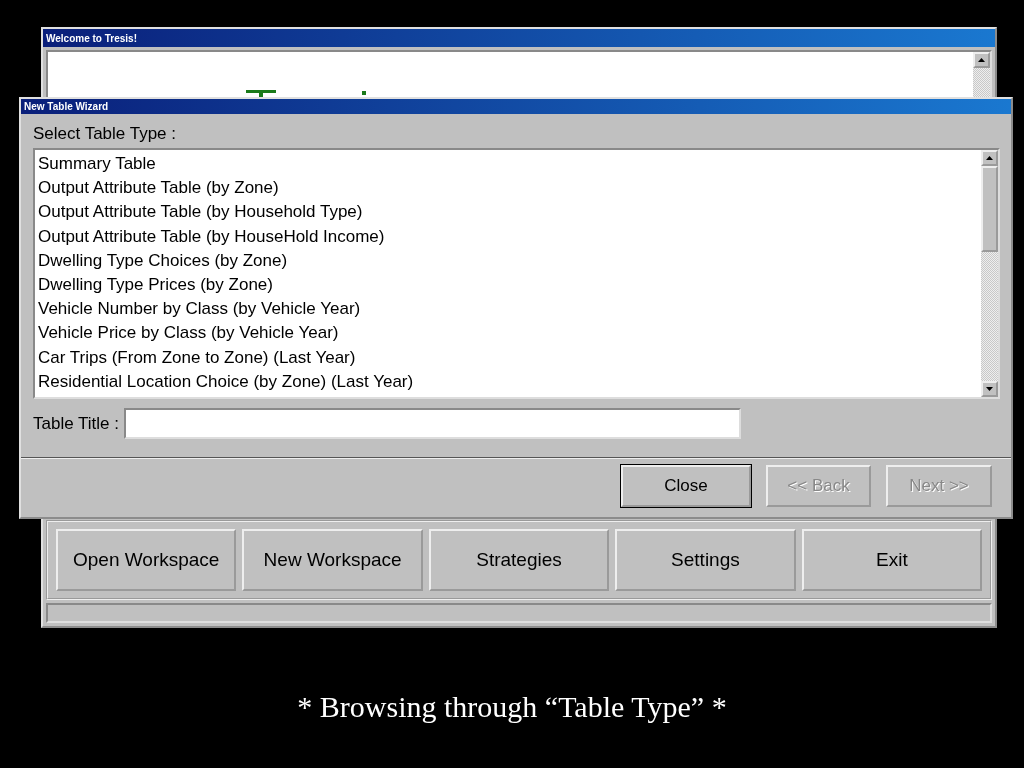  Describe the element at coordinates (516, 106) in the screenshot. I see `dialog-title: New Table Wizard` at that location.